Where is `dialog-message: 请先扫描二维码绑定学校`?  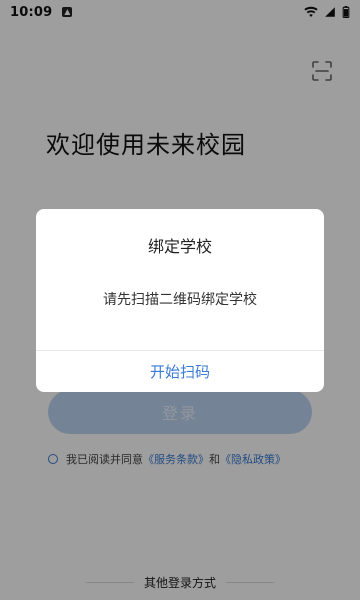
dialog-message: 请先扫描二维码绑定学校 is located at coordinates (180, 300).